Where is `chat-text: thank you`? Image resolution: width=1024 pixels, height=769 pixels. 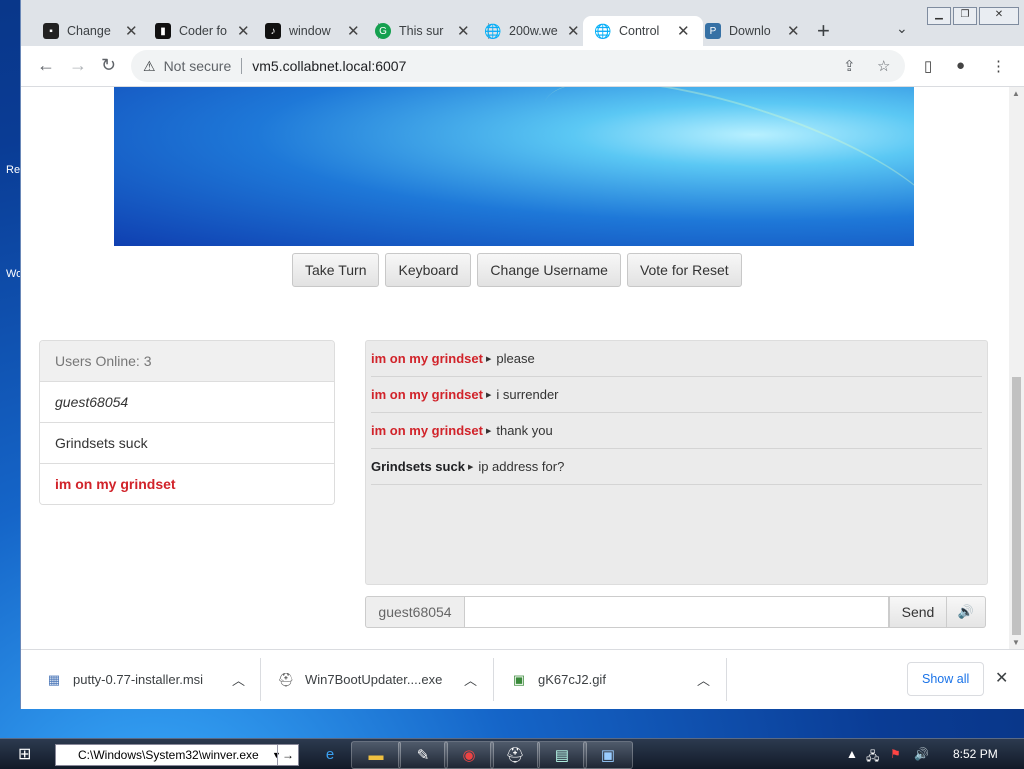 chat-text: thank you is located at coordinates (524, 430).